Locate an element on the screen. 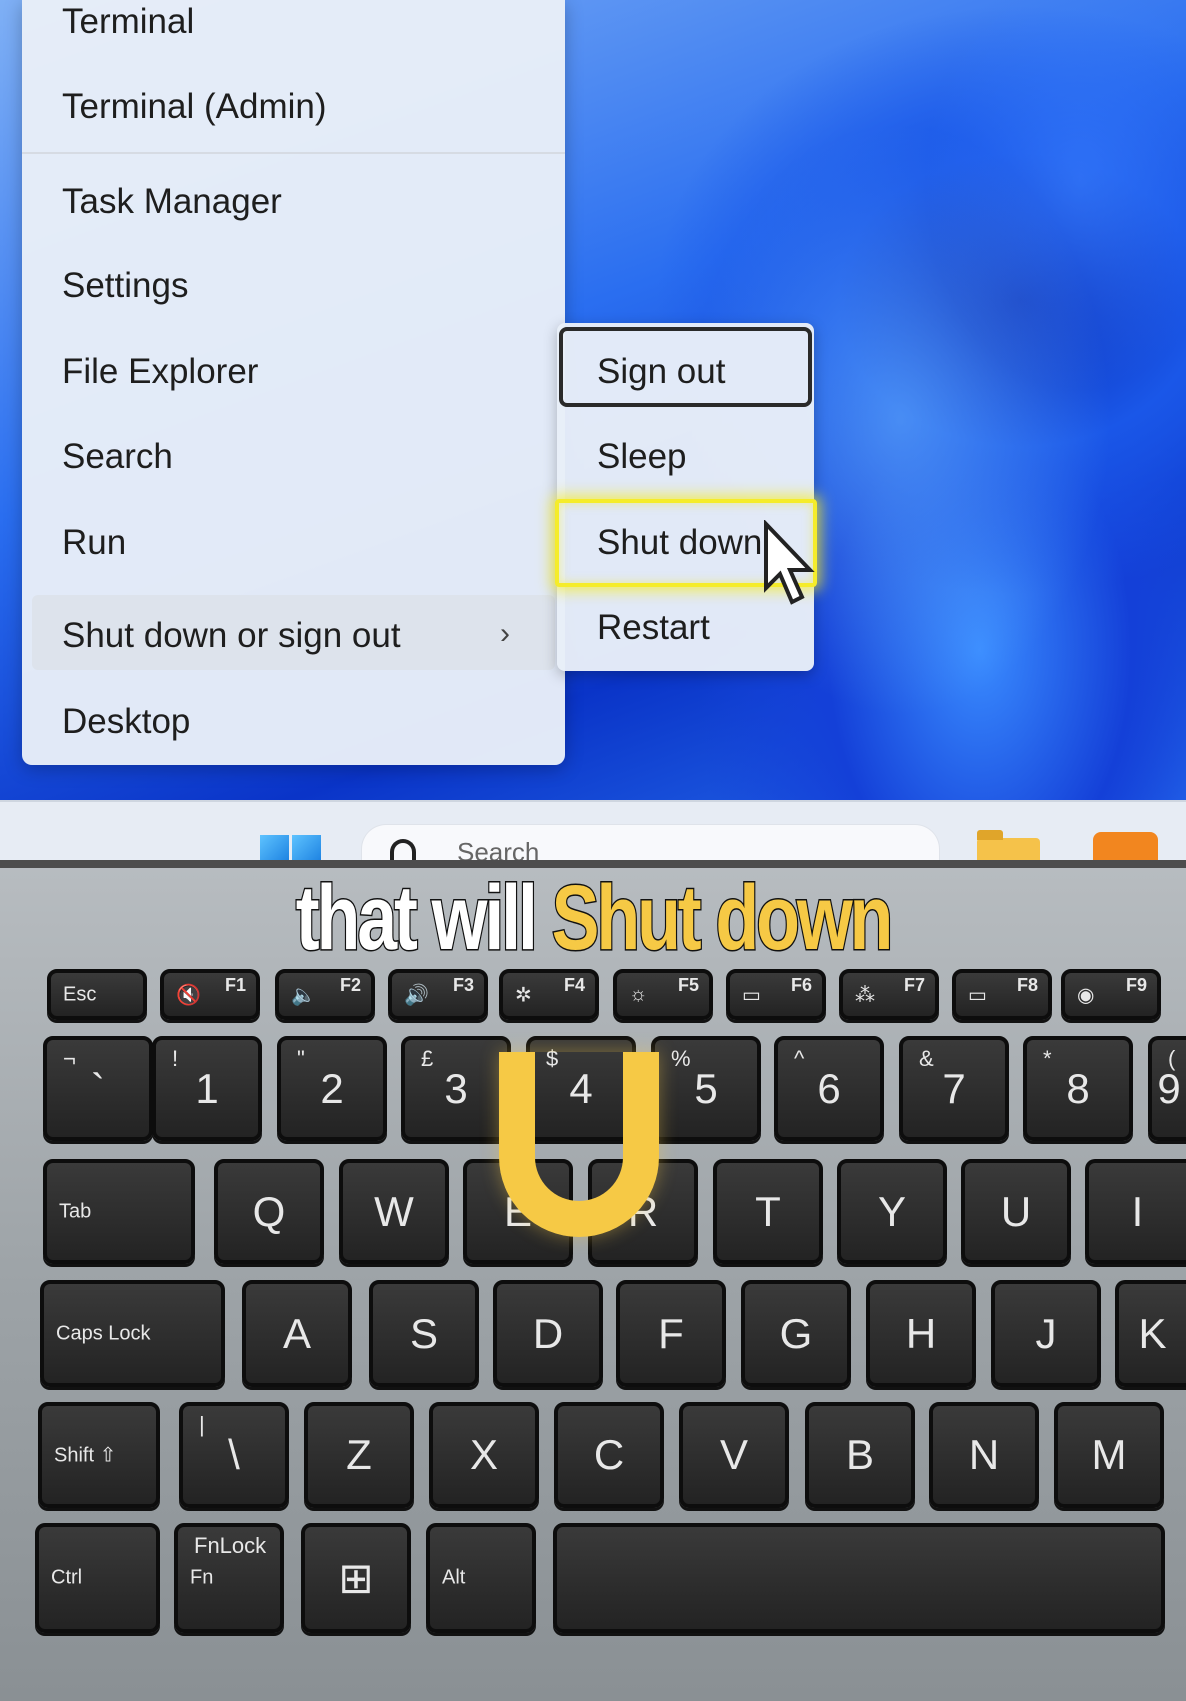 This screenshot has height=1701, width=1186. key-label: J is located at coordinates (1046, 1333).